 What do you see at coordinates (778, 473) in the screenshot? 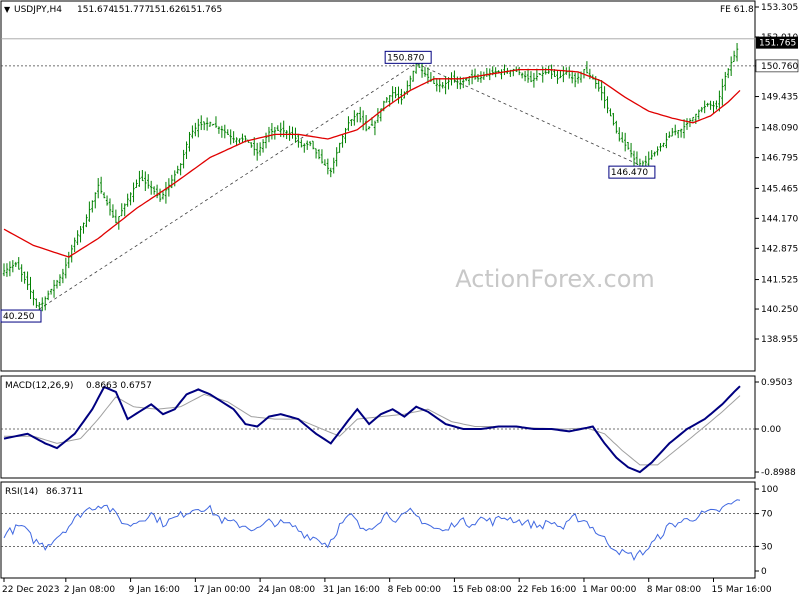
I see `macd-tick-label: -0.8988` at bounding box center [778, 473].